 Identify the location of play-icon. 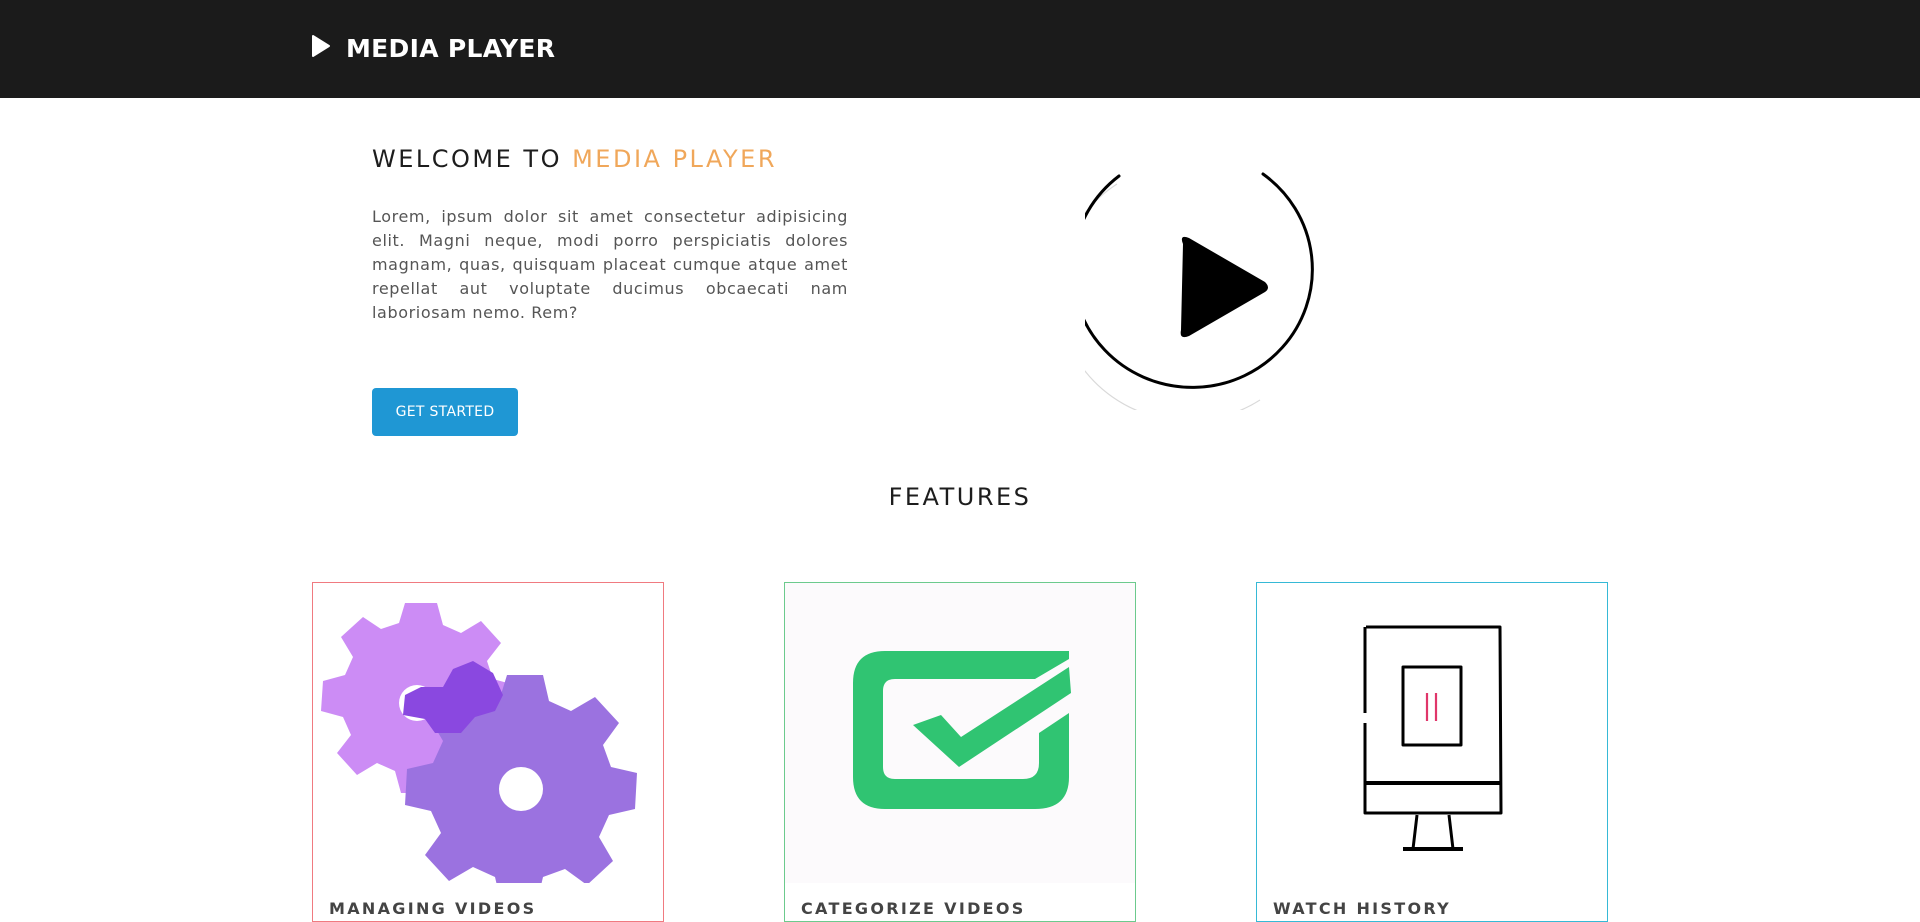
(321, 45).